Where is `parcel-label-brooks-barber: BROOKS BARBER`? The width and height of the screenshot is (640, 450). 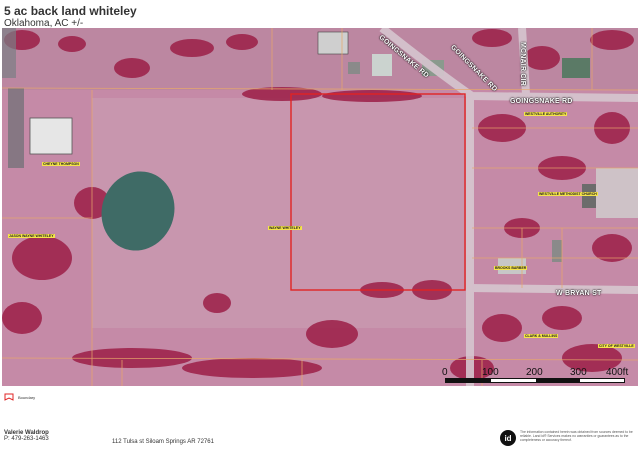
parcel-label-brooks-barber: BROOKS BARBER is located at coordinates (511, 268).